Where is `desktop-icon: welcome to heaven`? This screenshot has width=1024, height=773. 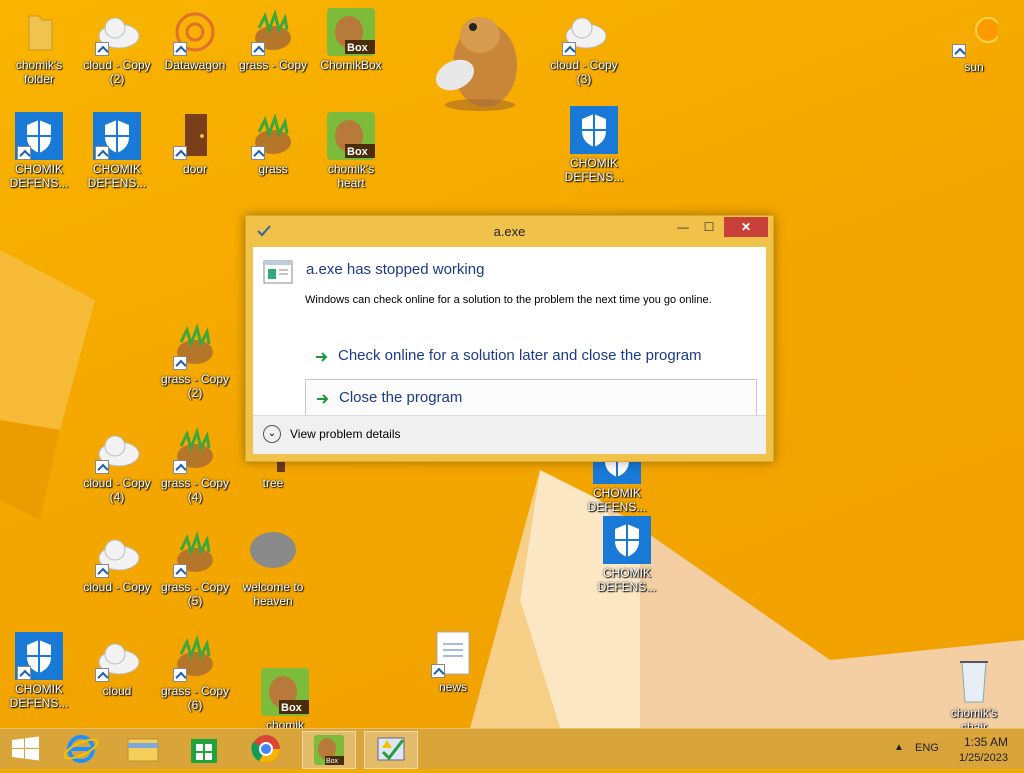 desktop-icon: welcome to heaven is located at coordinates (273, 569).